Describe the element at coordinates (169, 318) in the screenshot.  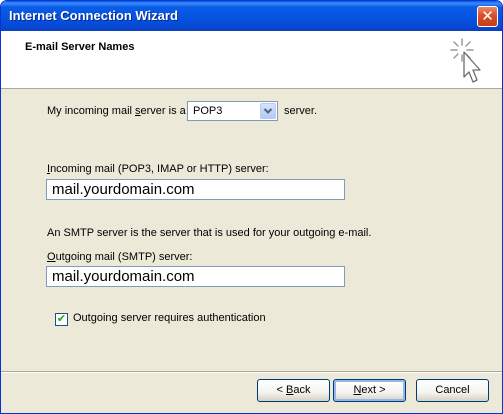
I see `auth-checkbox-label: Outgoing server requires authentication` at that location.